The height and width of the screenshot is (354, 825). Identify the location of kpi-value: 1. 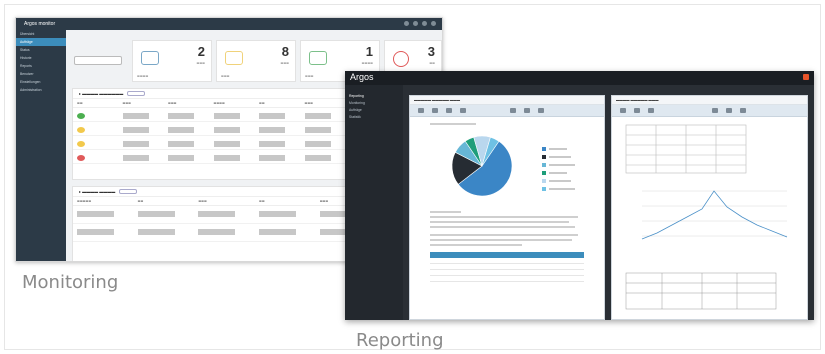
(369, 51).